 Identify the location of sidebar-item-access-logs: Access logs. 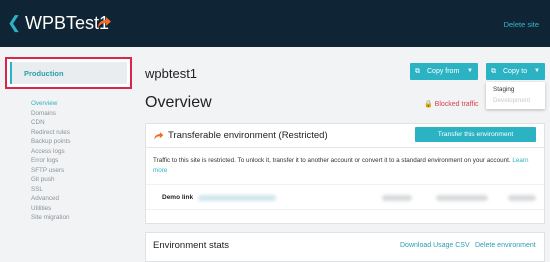
(51, 152).